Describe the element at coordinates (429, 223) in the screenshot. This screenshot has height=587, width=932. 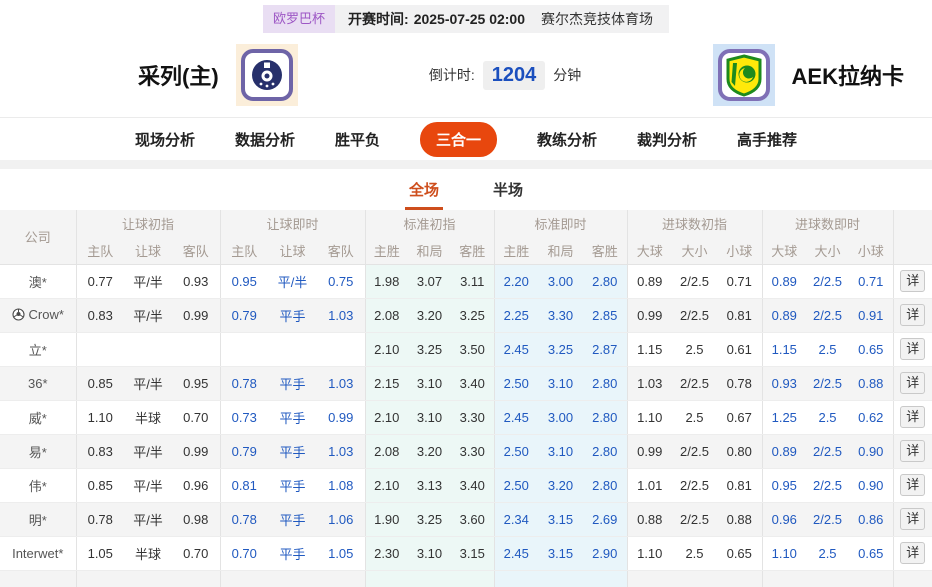
I see `group-header: 标准初指` at that location.